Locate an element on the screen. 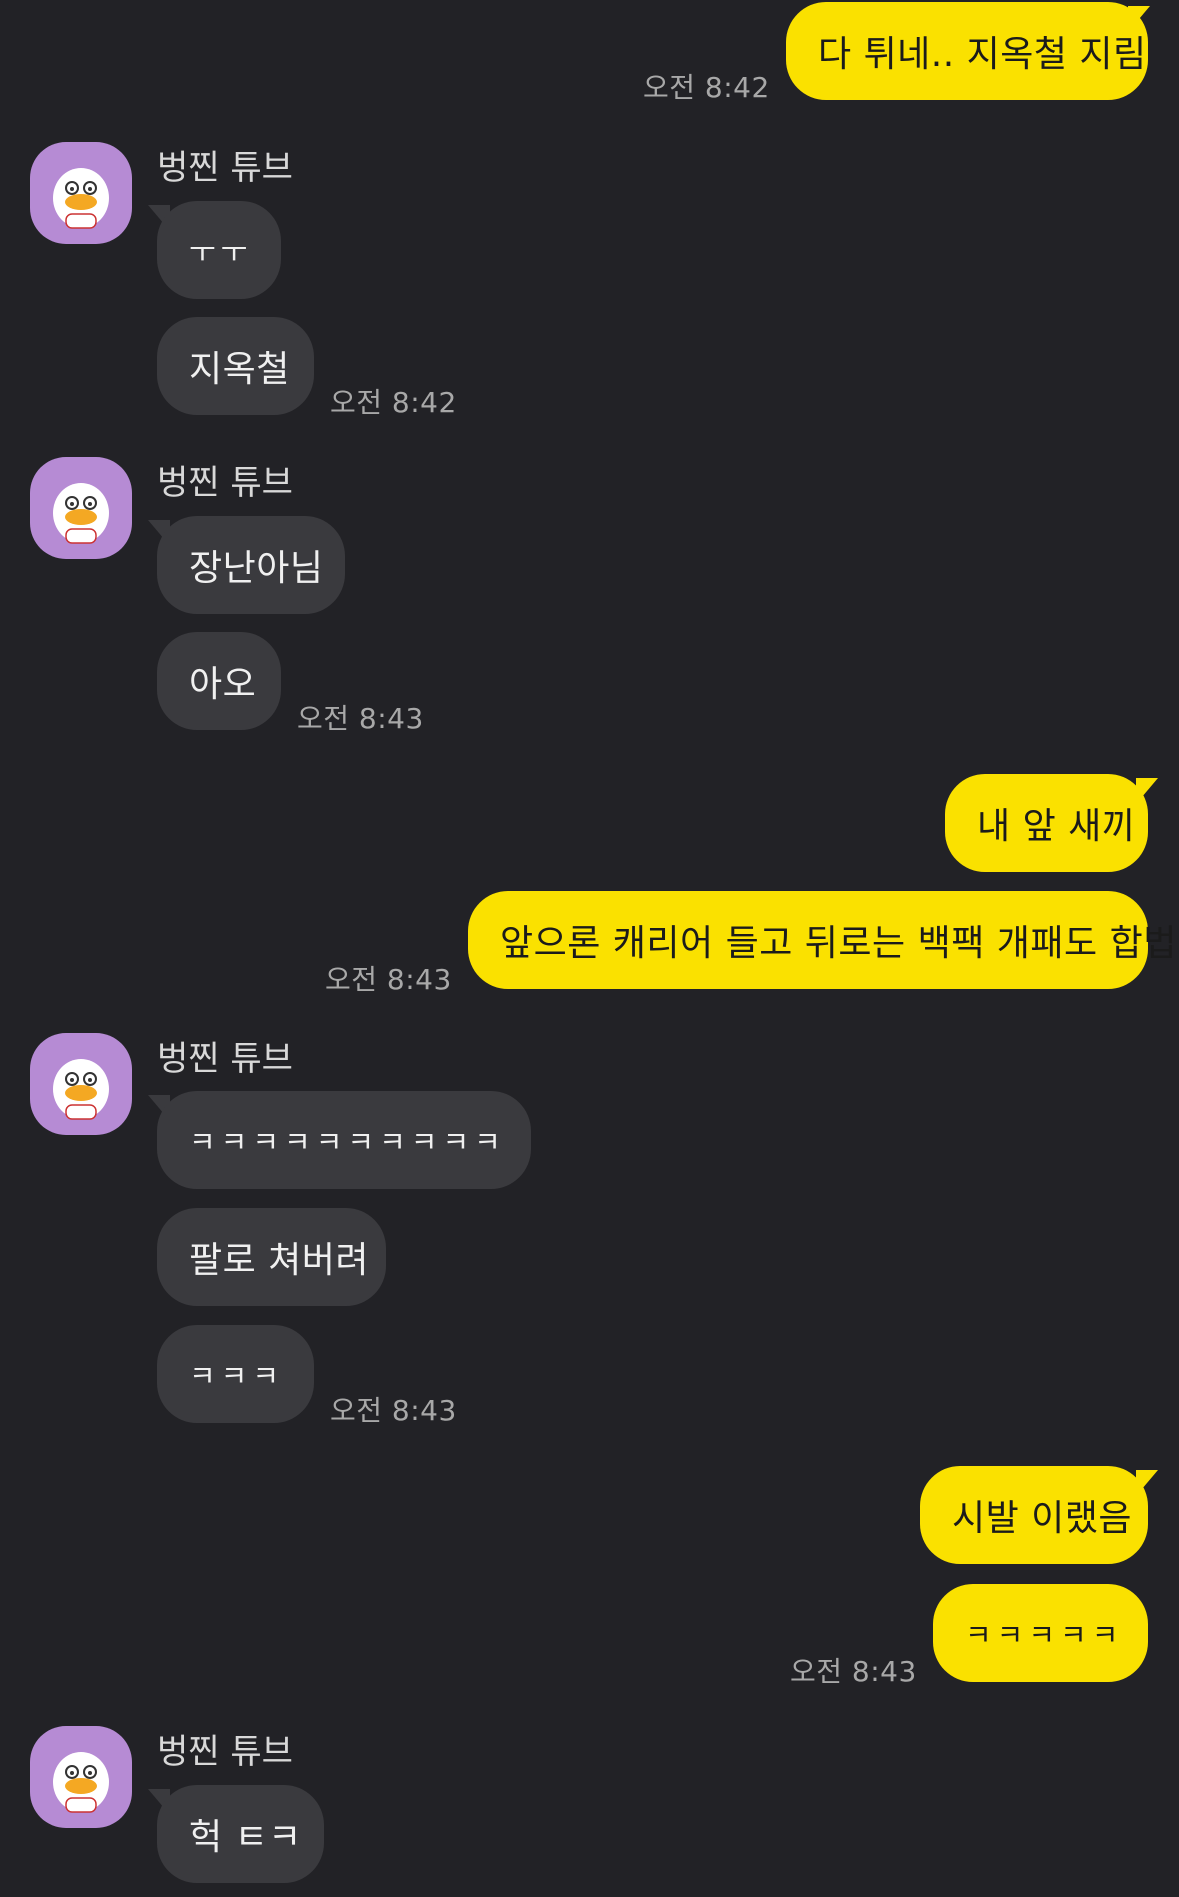  message-text: ㅋㅋㅋ is located at coordinates (237, 1376).